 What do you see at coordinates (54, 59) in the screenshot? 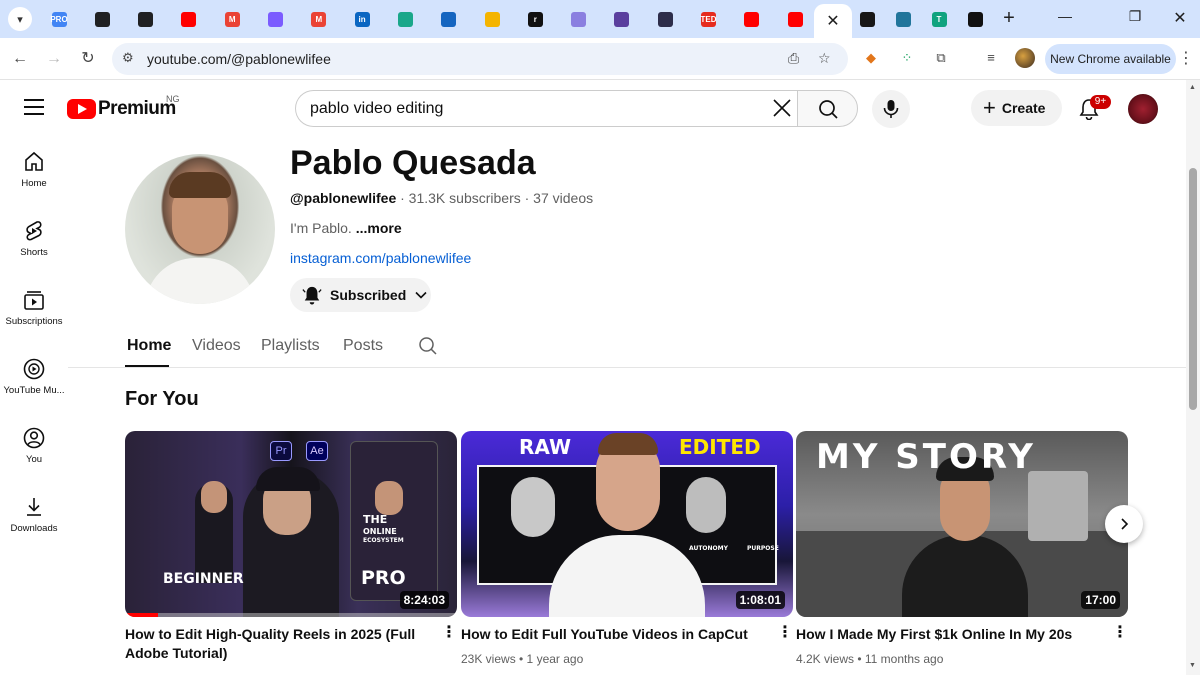
I see `forward-button: →` at bounding box center [54, 59].